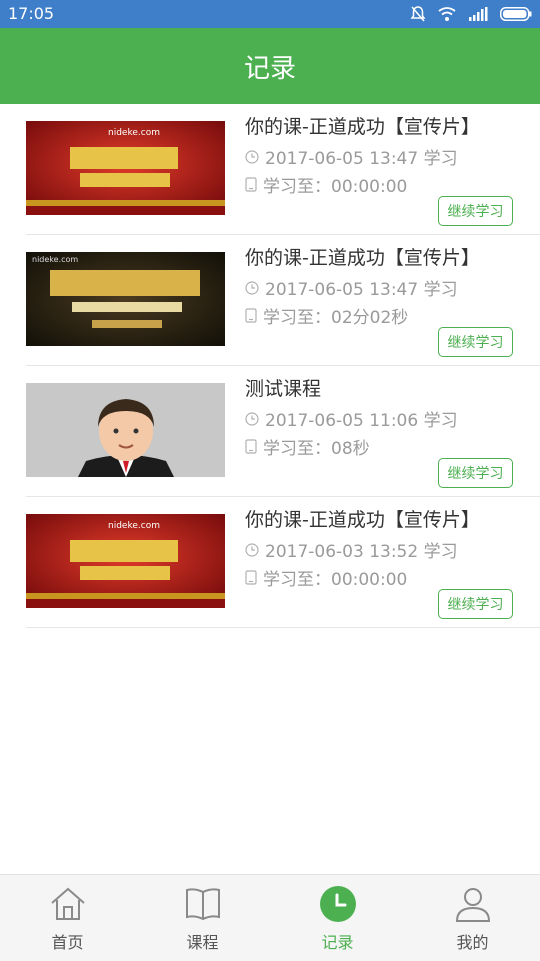  I want to click on app-header: 记录, so click(270, 66).